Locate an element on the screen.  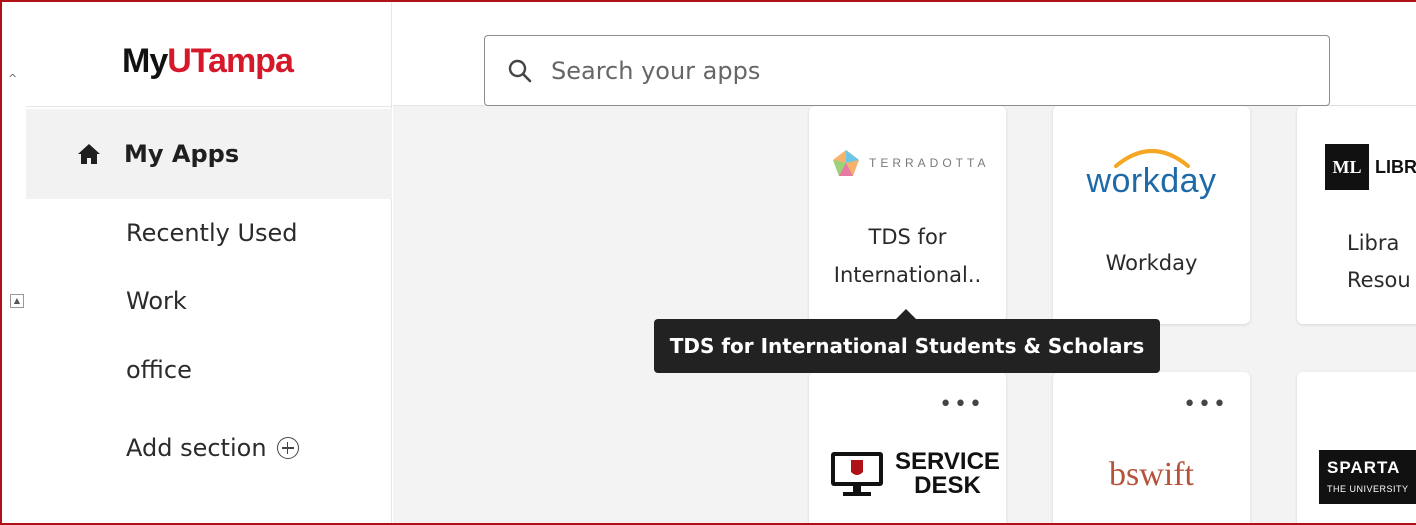
terradotta-logo-text: TERRADOTTA is located at coordinates (929, 163).